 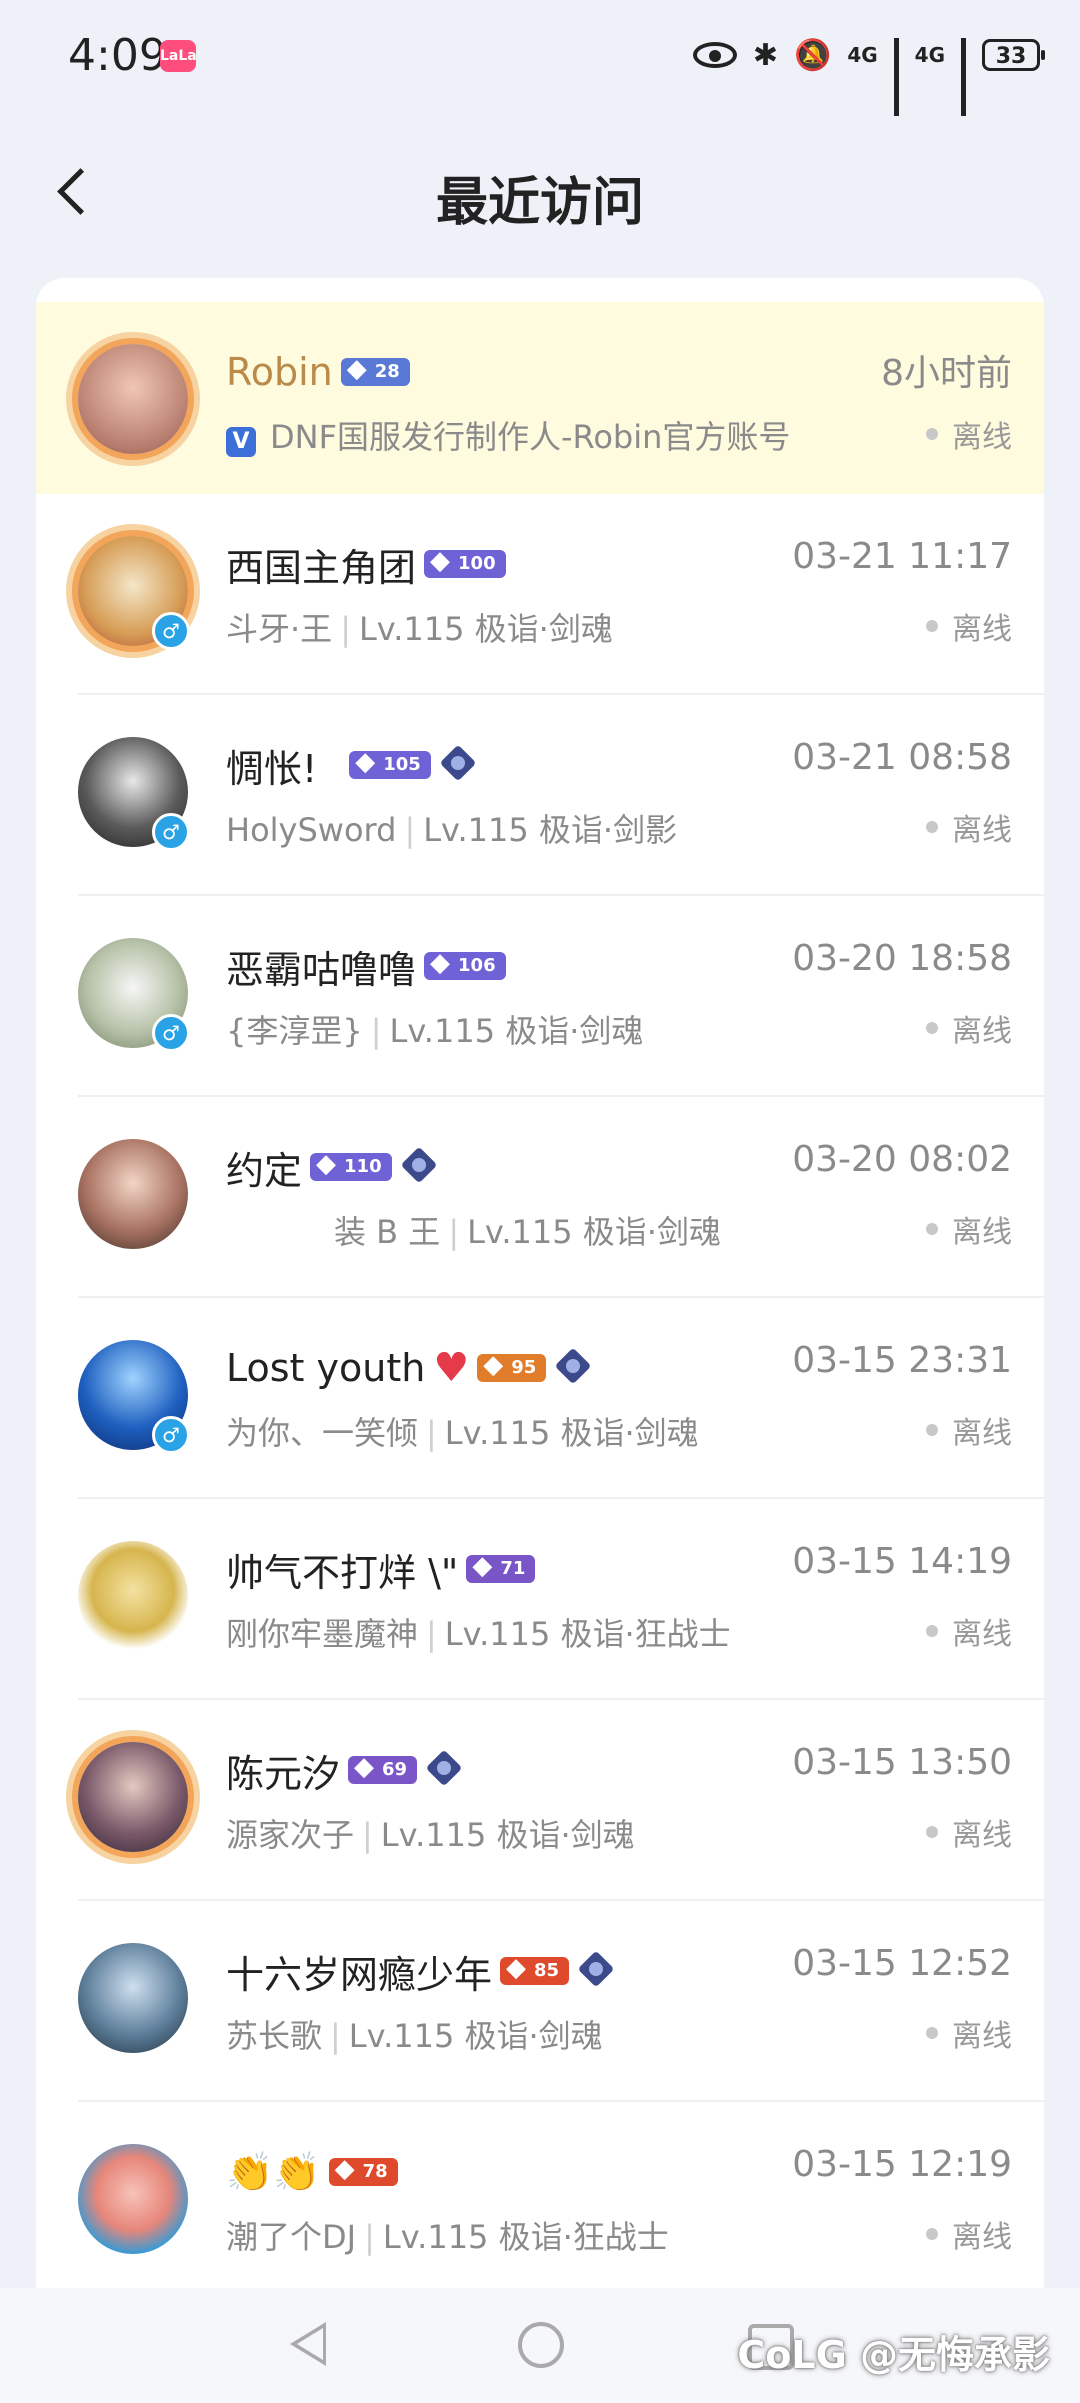 I want to click on level-badge: 106, so click(x=465, y=964).